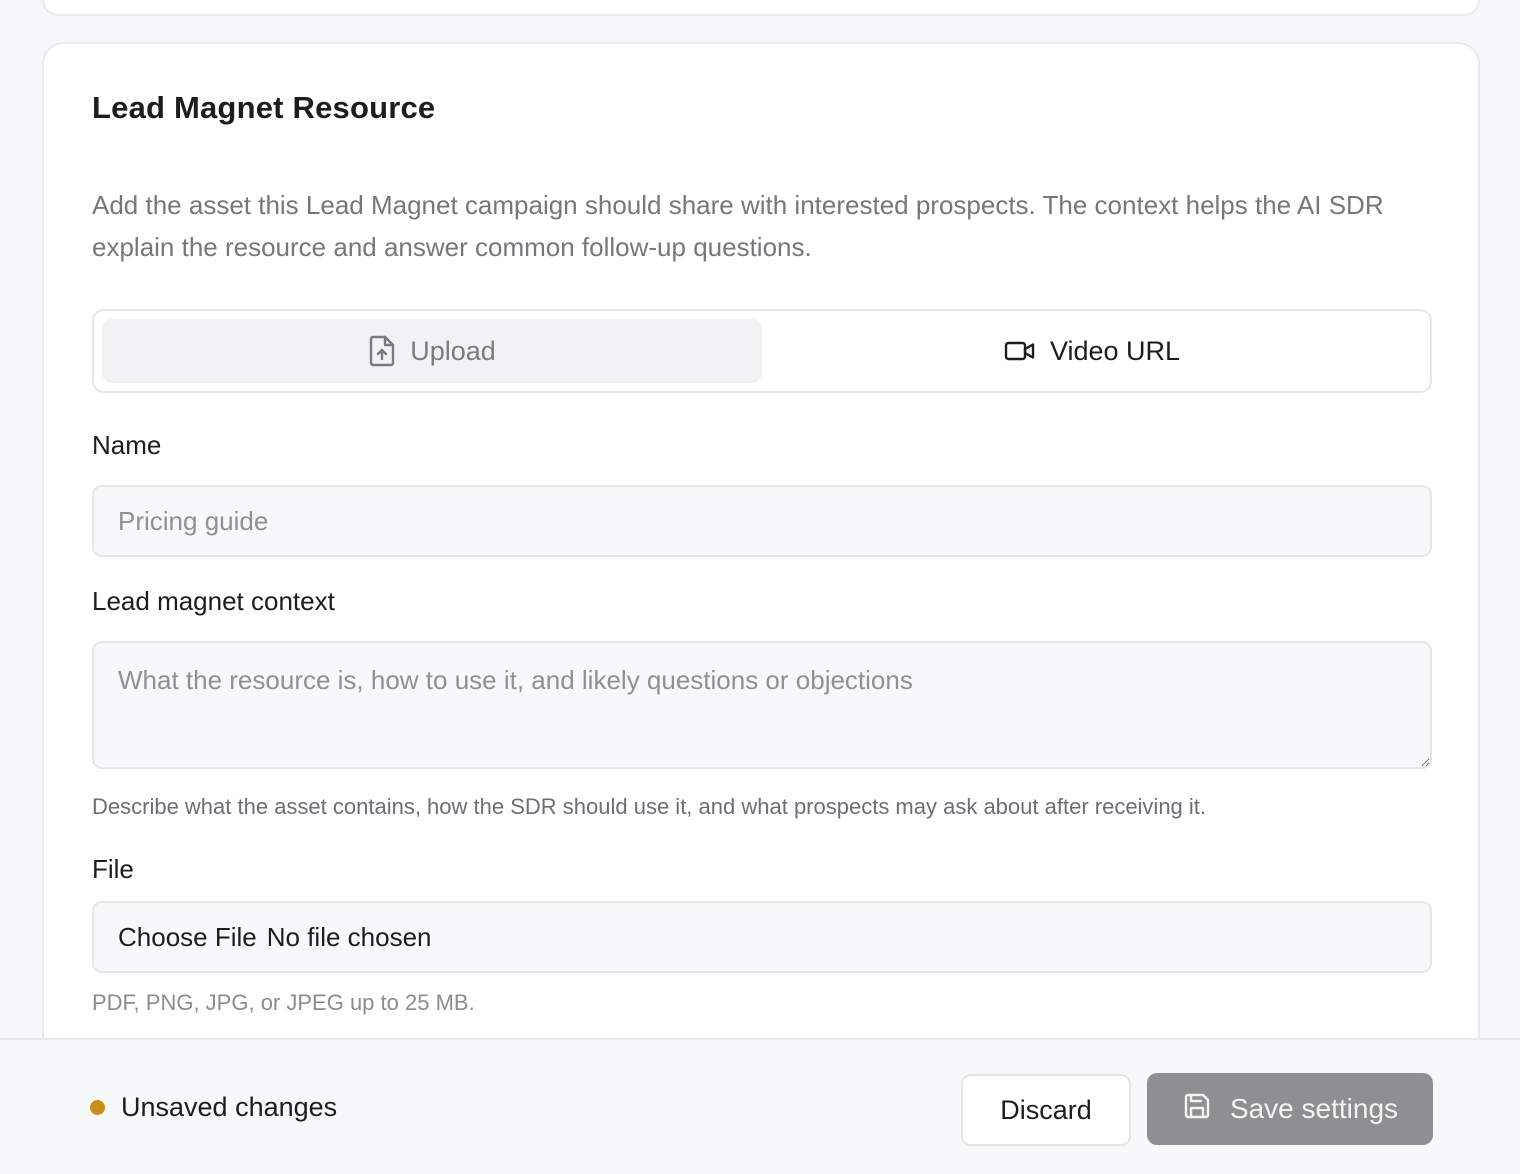 The height and width of the screenshot is (1174, 1520). I want to click on file-help-text: PDF, PNG, JPG, or JPEG up to 25 MB., so click(283, 1002).